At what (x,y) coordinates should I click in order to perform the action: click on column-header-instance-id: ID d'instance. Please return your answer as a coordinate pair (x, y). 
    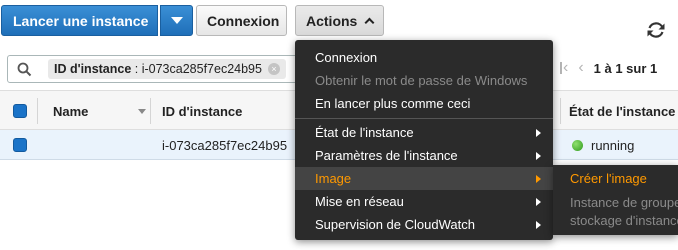
    Looking at the image, I should click on (227, 111).